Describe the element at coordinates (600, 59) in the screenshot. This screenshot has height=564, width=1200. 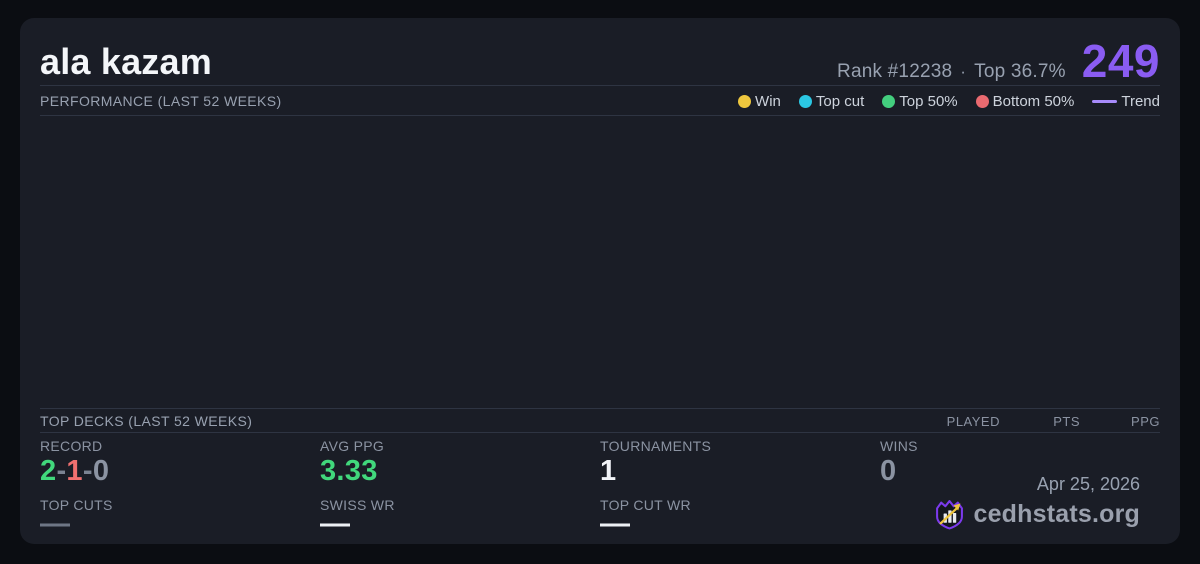
I see `card-header: ala kazam Rank #12238 · Top 36.7% 249` at that location.